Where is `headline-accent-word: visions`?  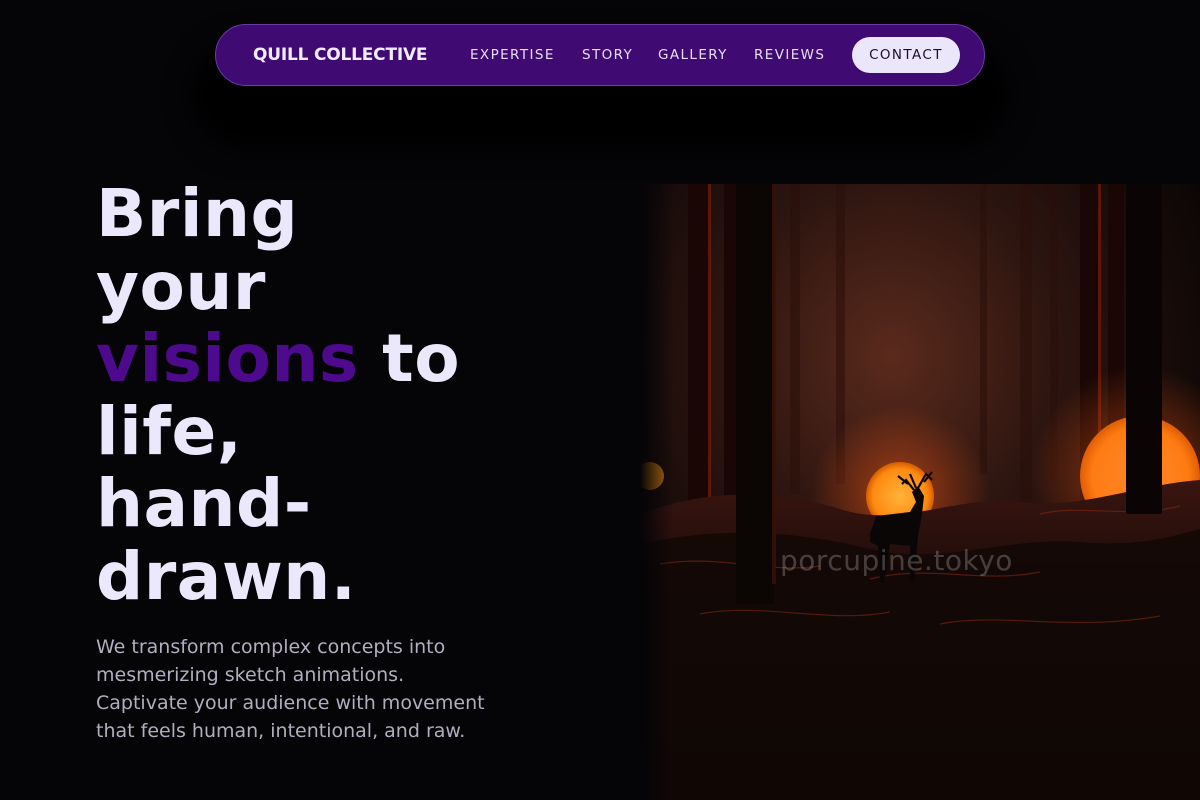 headline-accent-word: visions is located at coordinates (227, 358).